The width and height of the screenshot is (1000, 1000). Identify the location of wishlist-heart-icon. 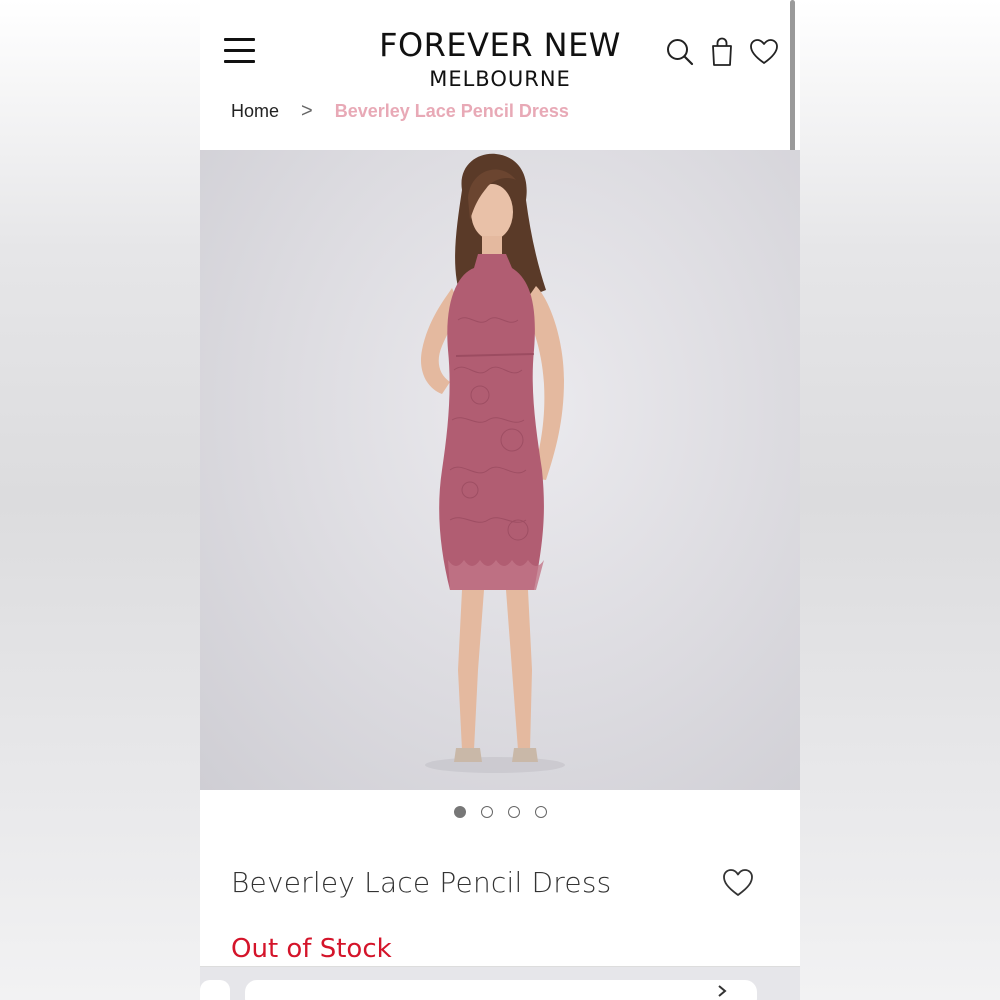
(738, 883).